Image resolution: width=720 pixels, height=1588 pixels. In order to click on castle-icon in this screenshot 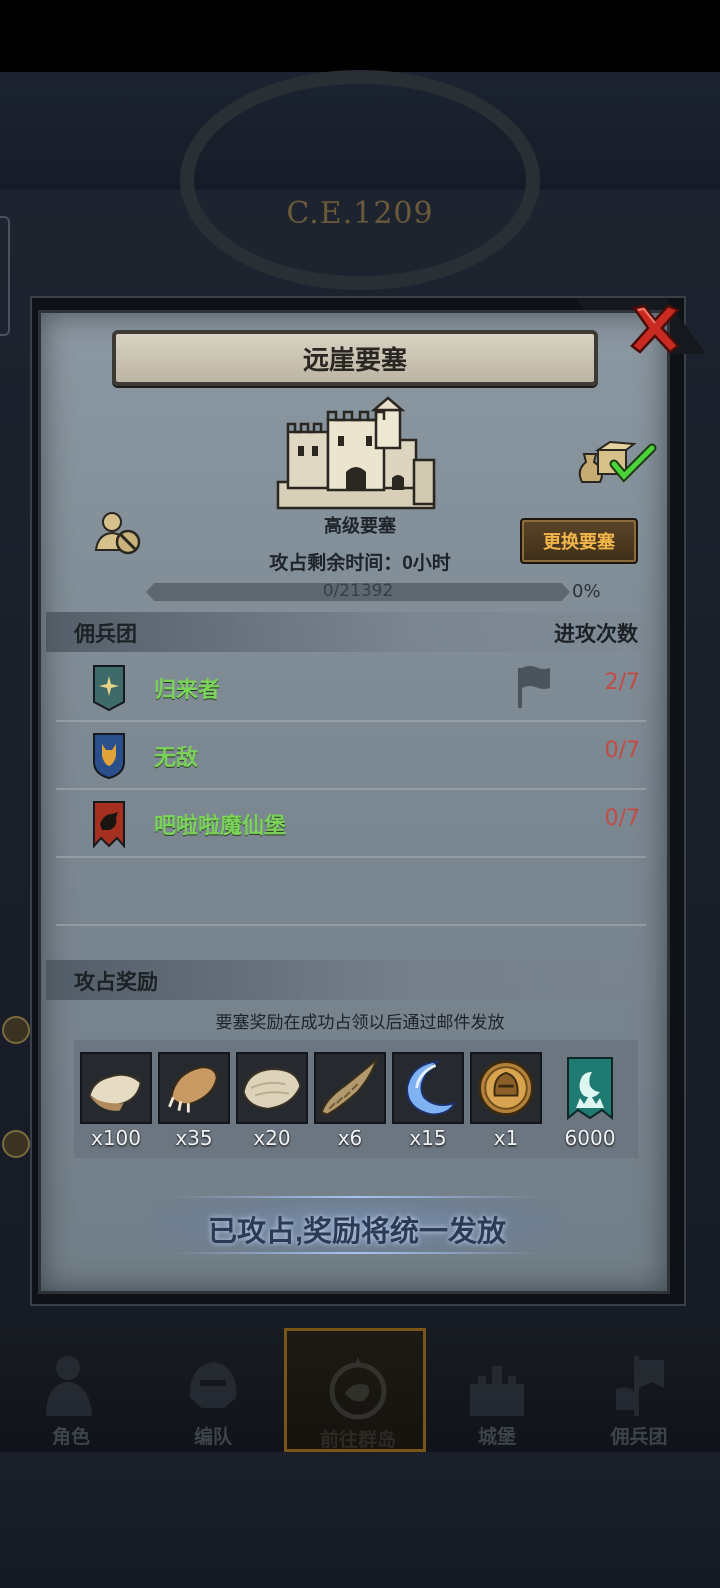, I will do `click(497, 1391)`.